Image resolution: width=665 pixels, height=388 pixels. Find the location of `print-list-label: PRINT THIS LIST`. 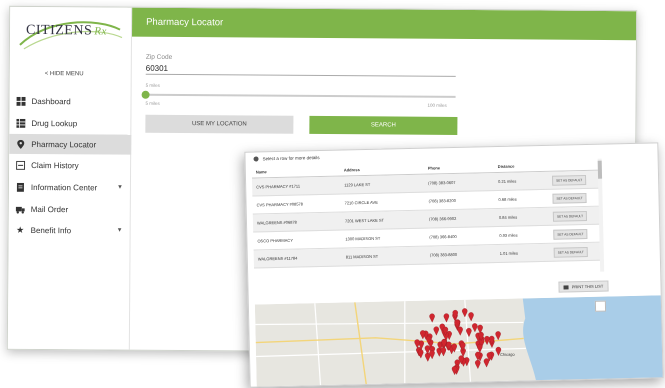

print-list-label: PRINT THIS LIST is located at coordinates (588, 287).